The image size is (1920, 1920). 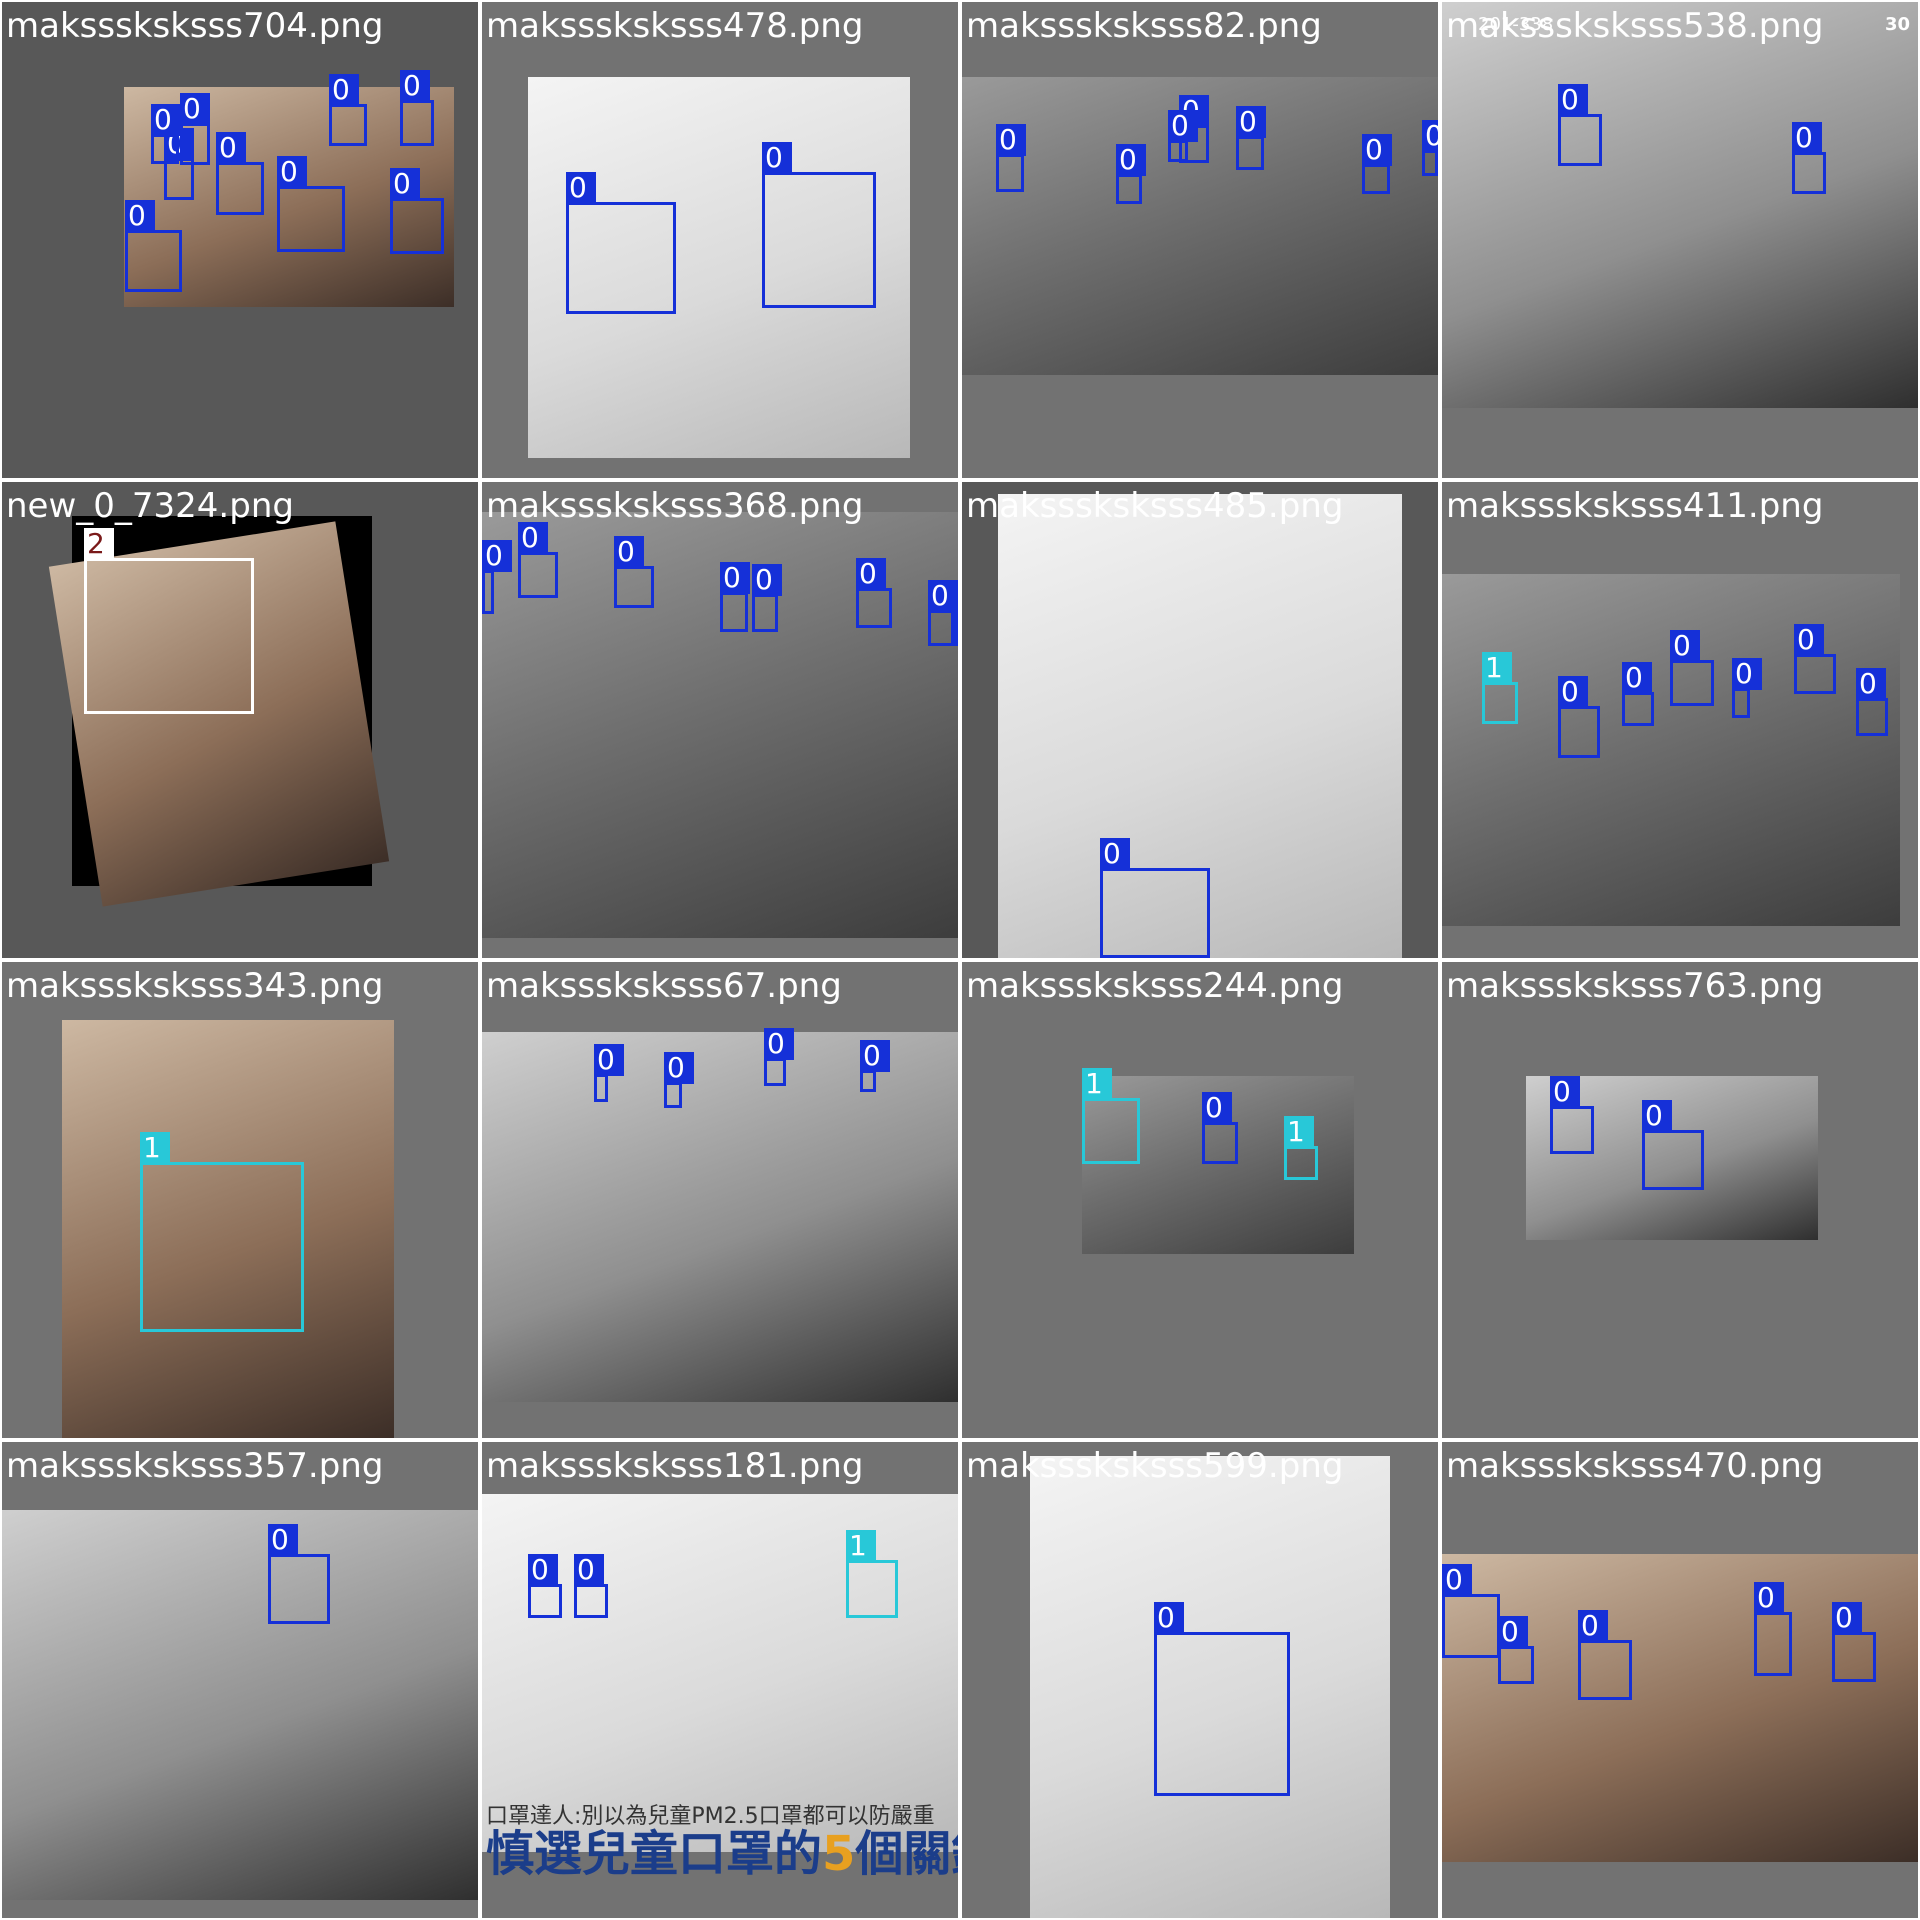 I want to click on tile-filename: maksssksksss478.png, so click(x=675, y=26).